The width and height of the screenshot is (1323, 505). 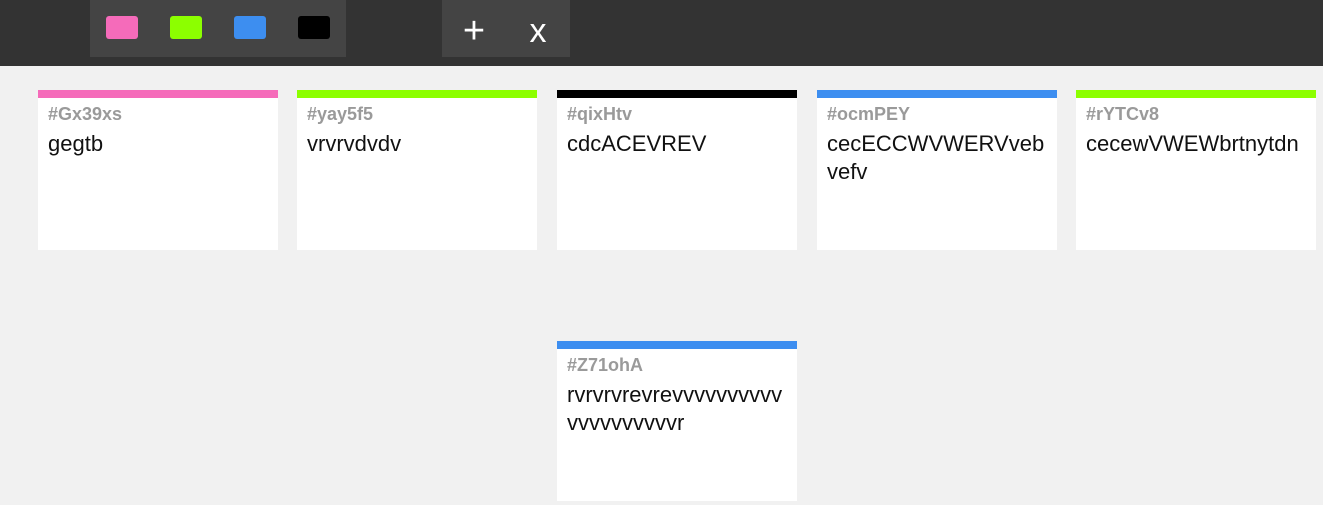 I want to click on note-card: #ocmPEY cecECCWVWERVvebvefv, so click(x=937, y=170).